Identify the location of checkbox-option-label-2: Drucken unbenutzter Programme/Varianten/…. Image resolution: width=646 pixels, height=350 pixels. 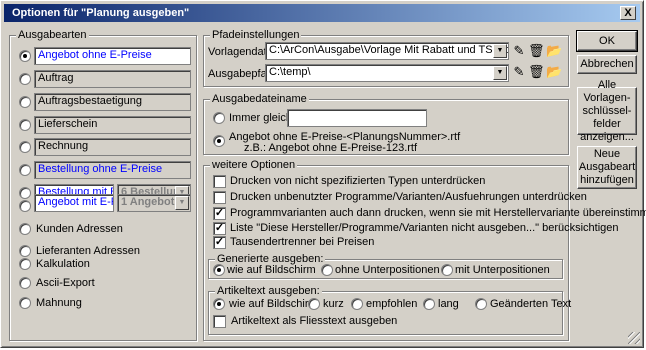
(408, 197).